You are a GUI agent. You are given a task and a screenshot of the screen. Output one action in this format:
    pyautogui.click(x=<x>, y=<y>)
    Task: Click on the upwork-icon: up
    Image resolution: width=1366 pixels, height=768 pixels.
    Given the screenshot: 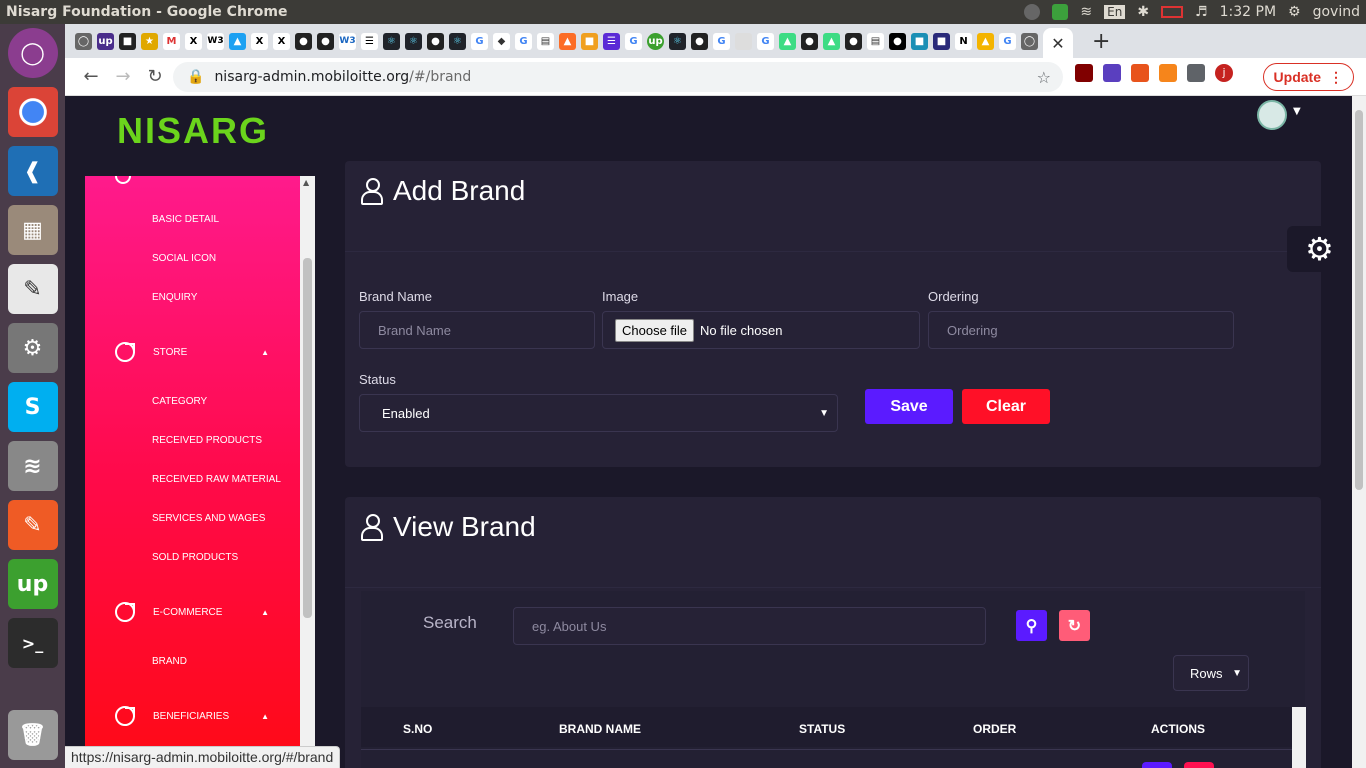 What is the action you would take?
    pyautogui.click(x=32, y=584)
    